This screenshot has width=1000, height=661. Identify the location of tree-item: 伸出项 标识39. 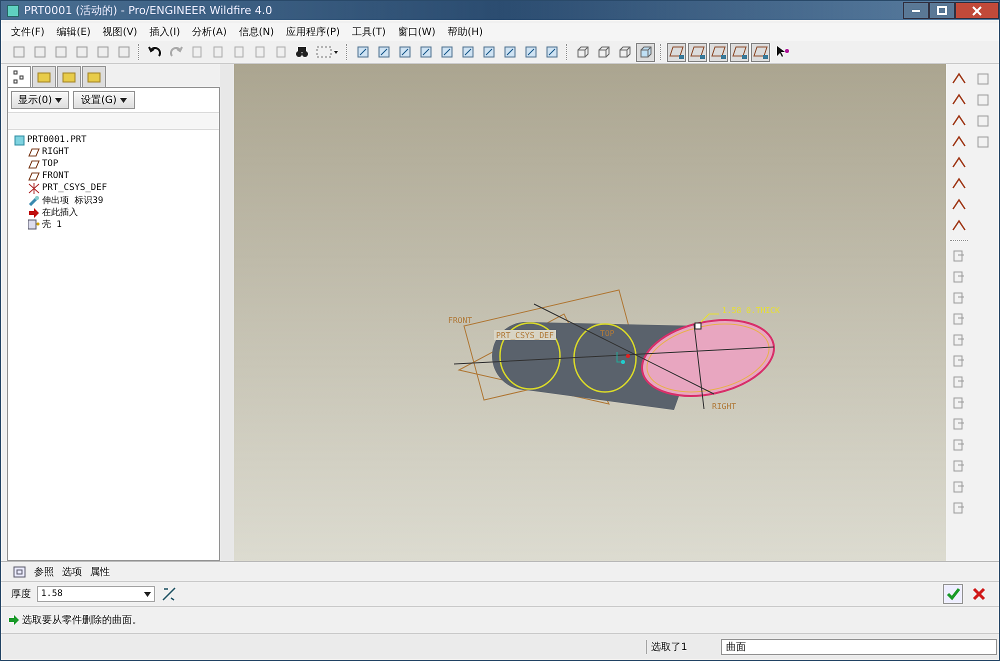
(113, 200).